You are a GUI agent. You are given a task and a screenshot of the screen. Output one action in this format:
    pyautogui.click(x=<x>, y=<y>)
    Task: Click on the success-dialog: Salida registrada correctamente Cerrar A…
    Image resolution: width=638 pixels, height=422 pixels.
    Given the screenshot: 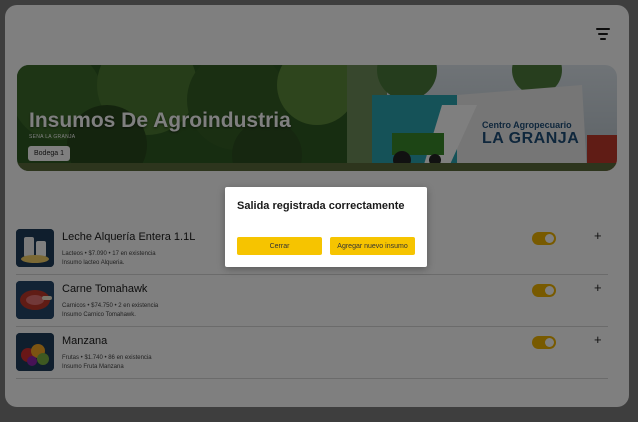 What is the action you would take?
    pyautogui.click(x=326, y=227)
    